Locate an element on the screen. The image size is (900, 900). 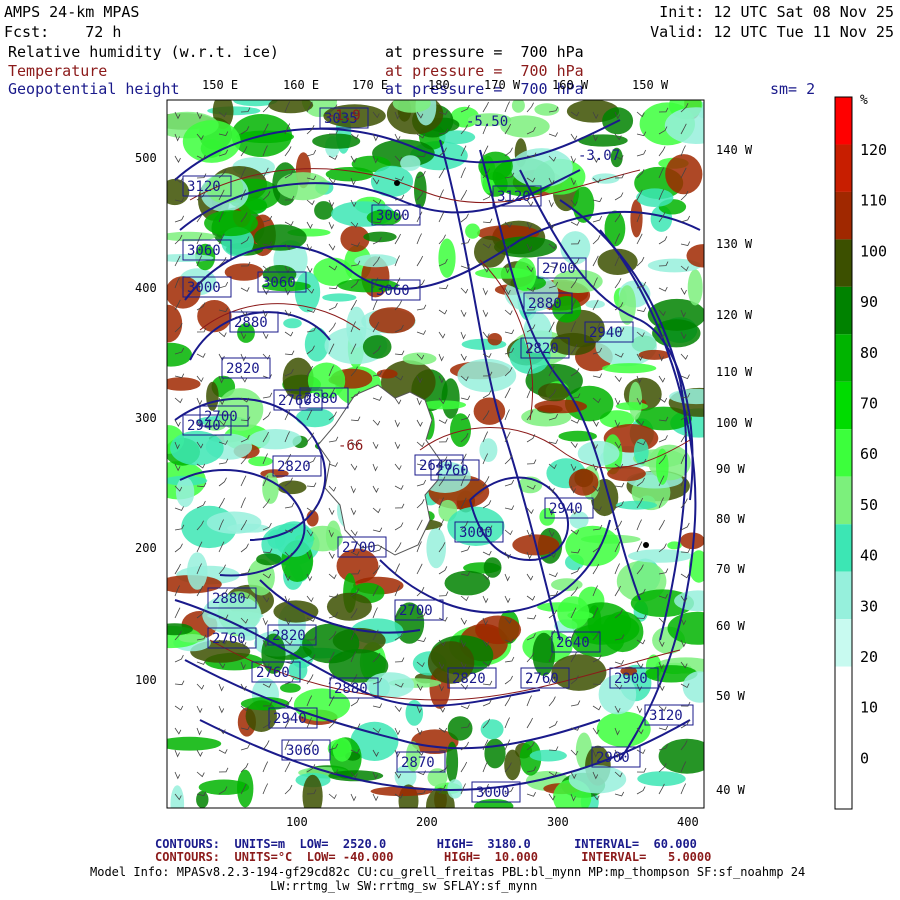
y-tick-label: 200 is located at coordinates (146, 548).